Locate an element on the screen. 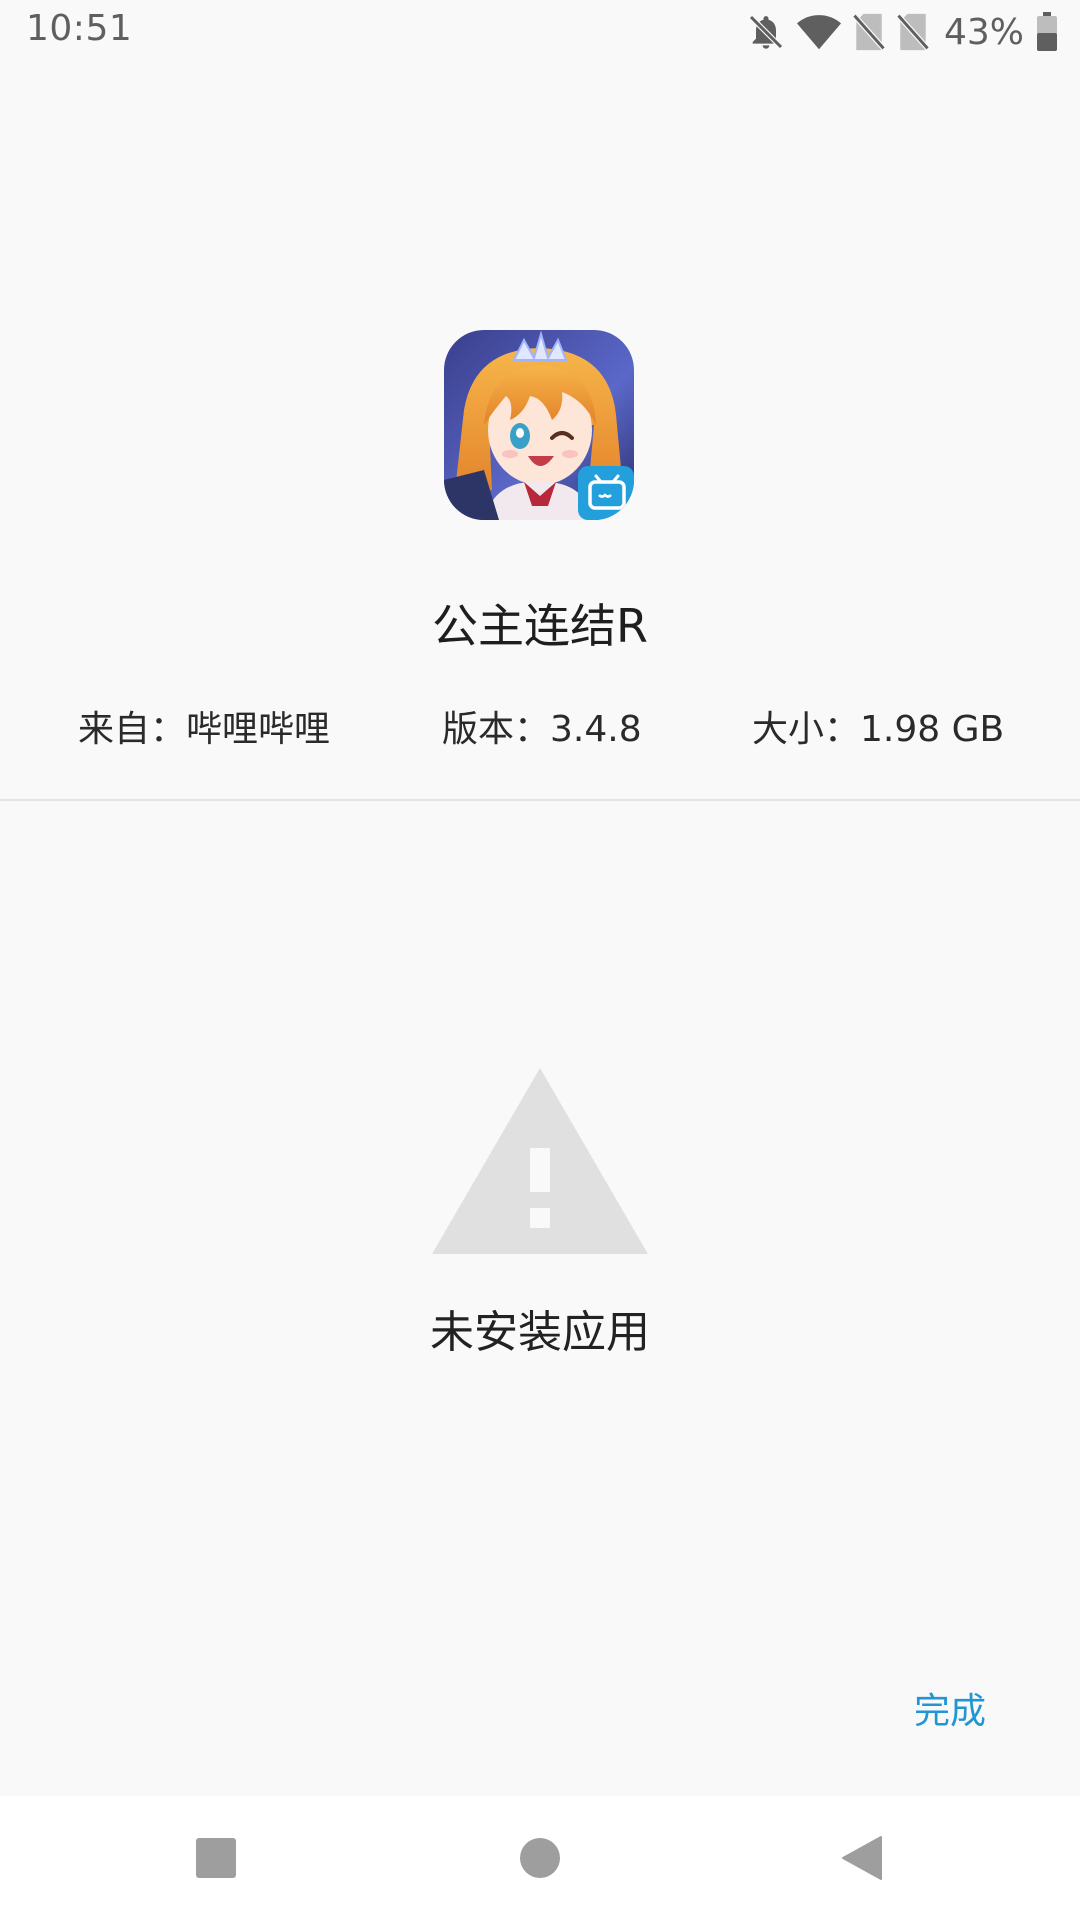 The height and width of the screenshot is (1920, 1080). app-info-row: 来自：哔哩哔哩 版本：3.4.8 大小：1.98 GB is located at coordinates (540, 730).